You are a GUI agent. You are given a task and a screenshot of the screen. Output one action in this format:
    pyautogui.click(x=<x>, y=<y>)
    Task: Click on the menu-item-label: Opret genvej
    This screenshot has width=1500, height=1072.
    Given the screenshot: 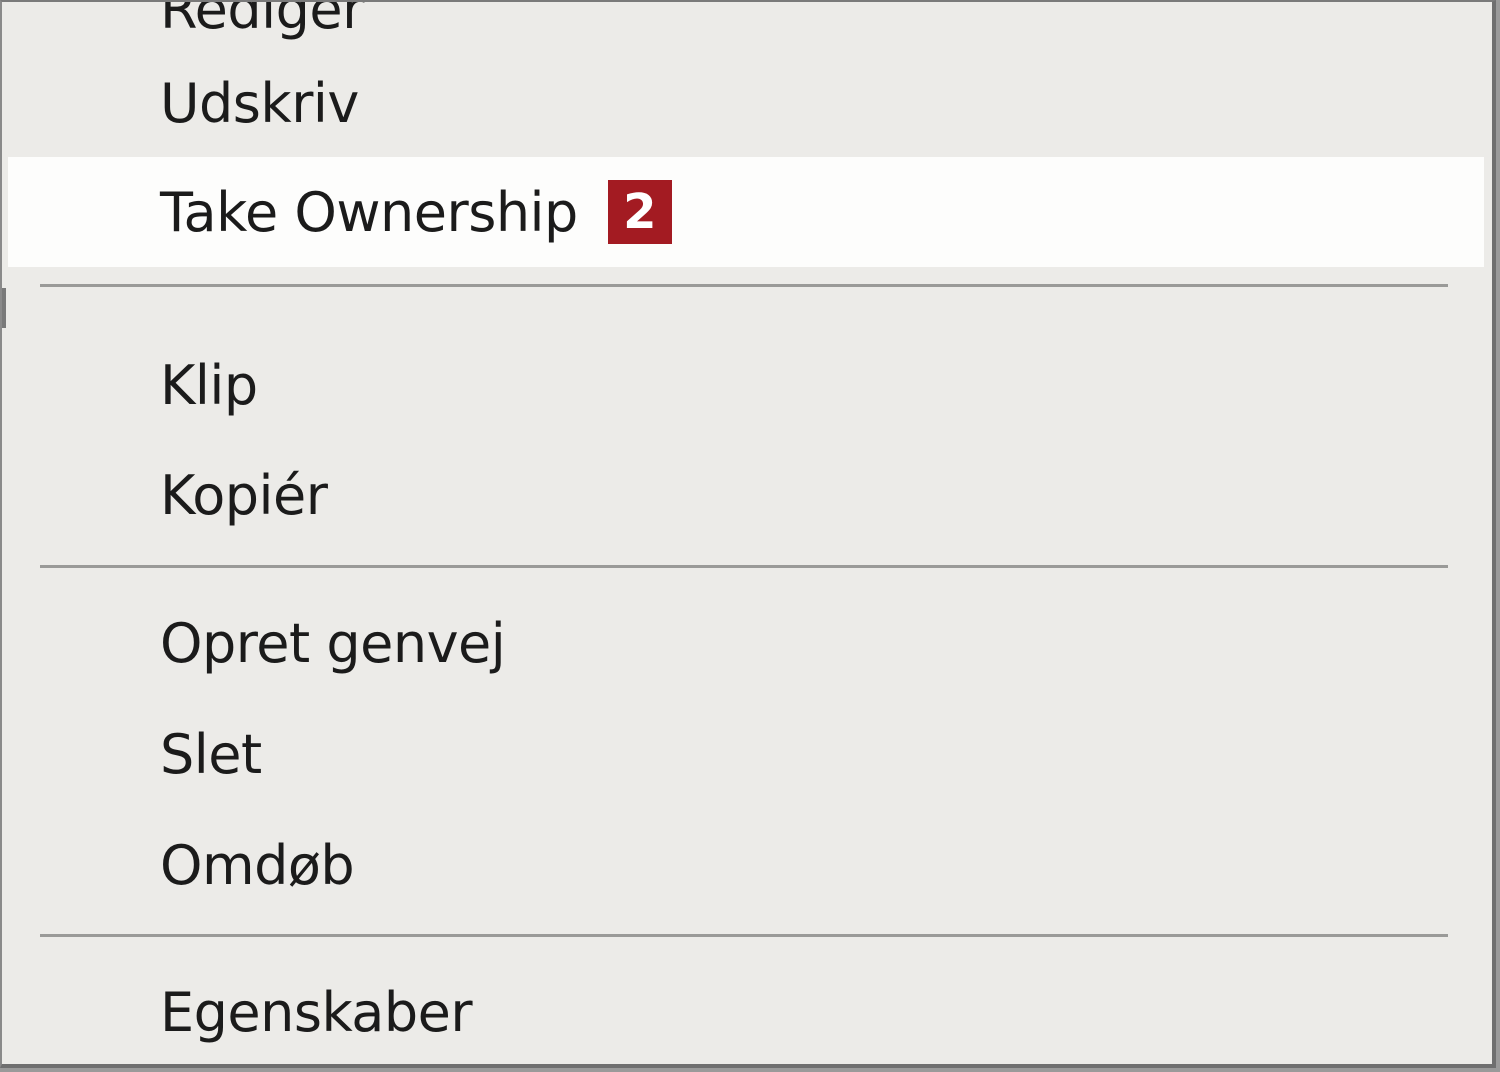 What is the action you would take?
    pyautogui.click(x=333, y=643)
    